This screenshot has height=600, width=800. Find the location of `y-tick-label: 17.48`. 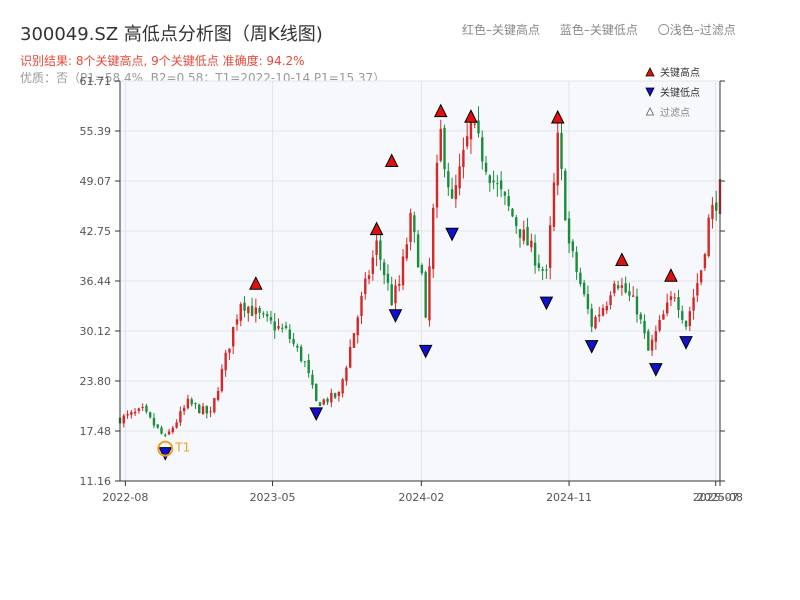

y-tick-label: 17.48 is located at coordinates (96, 431).